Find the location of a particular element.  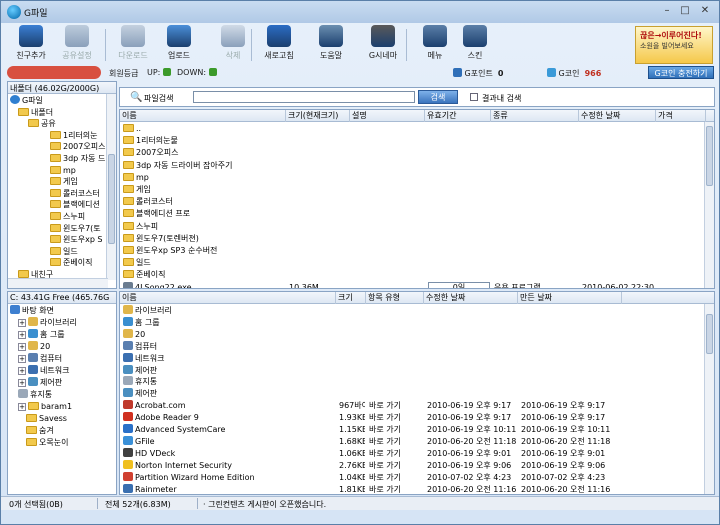

tree-item-4: 2007오피스 is located at coordinates (77, 147).